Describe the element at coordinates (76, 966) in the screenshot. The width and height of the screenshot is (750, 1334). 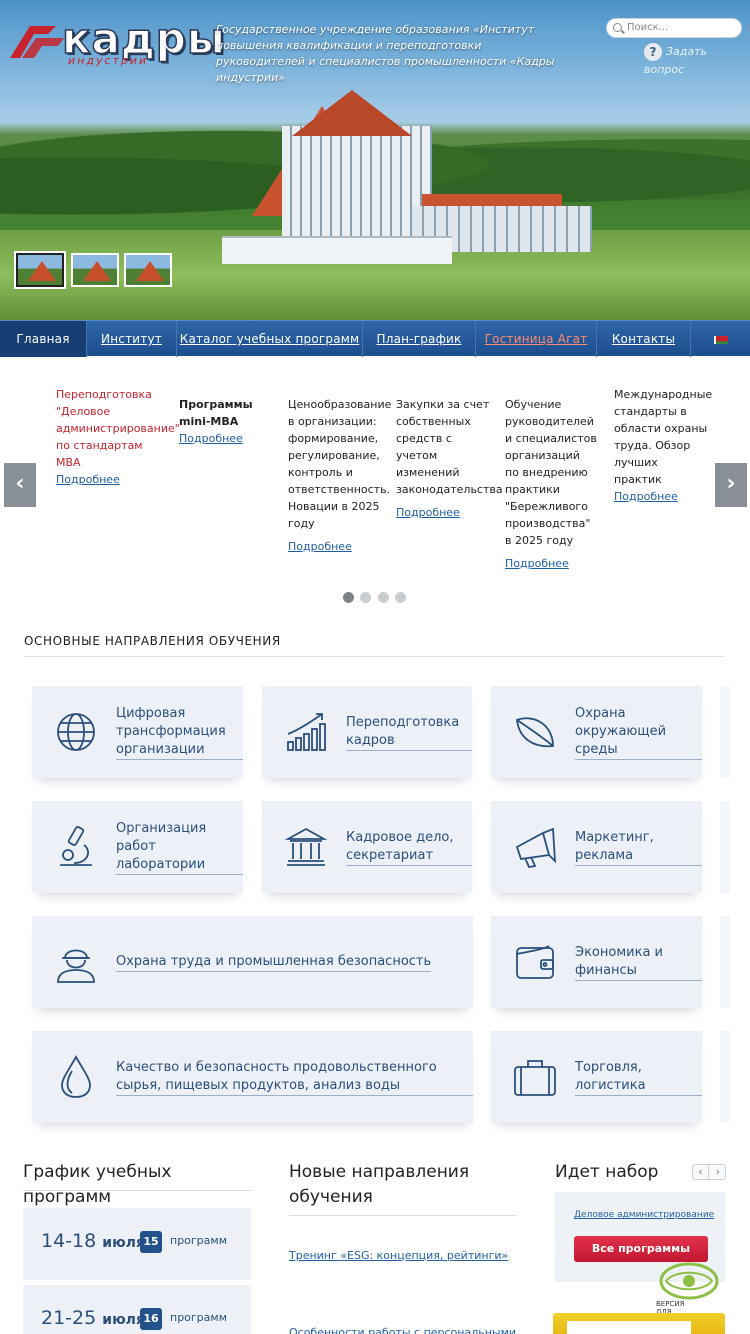
I see `worker-helmet-icon` at that location.